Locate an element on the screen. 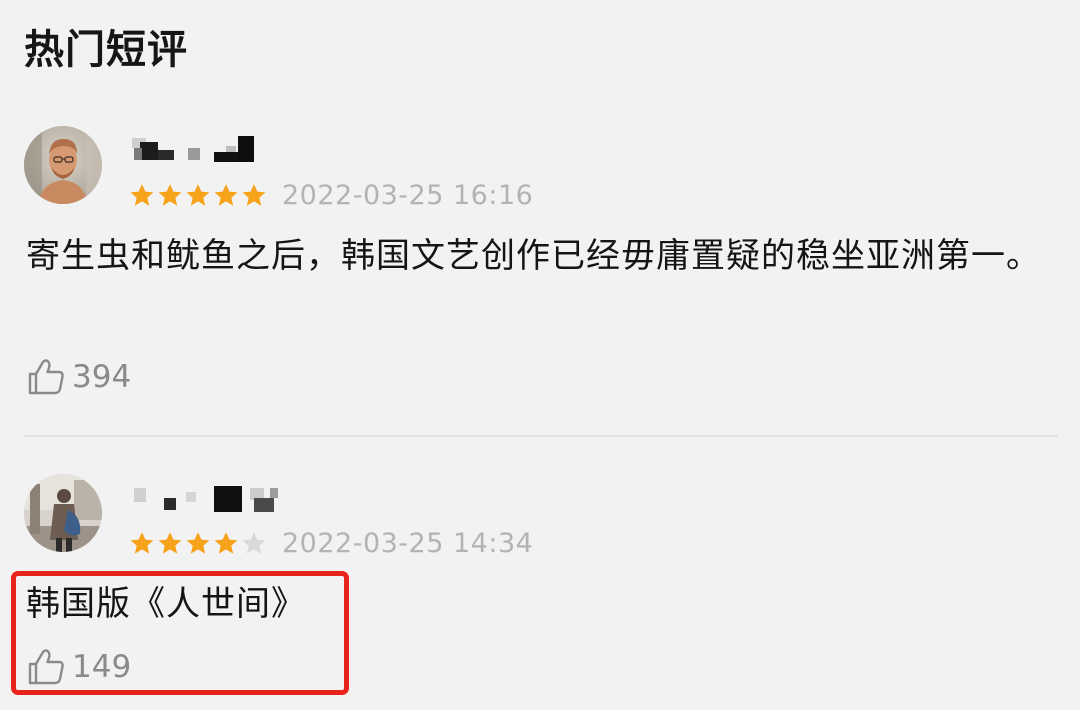  review-timestamp: 2022-03-25 16:16 is located at coordinates (408, 195).